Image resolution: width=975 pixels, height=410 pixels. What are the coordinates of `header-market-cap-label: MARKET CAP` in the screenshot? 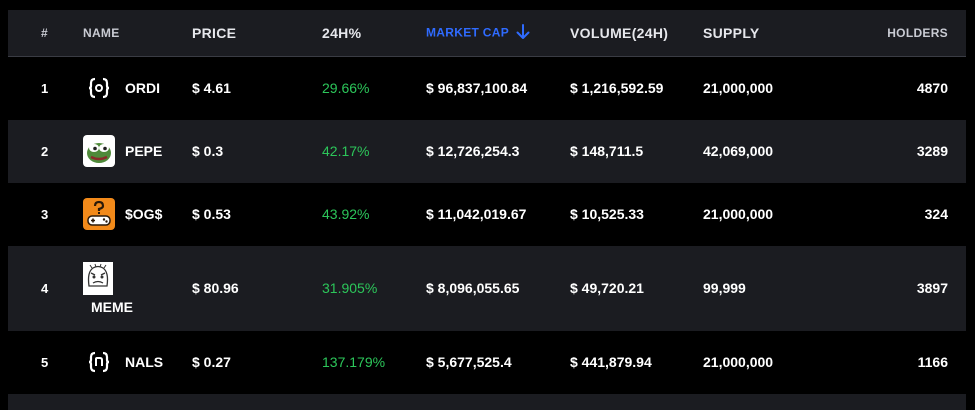 It's located at (467, 32).